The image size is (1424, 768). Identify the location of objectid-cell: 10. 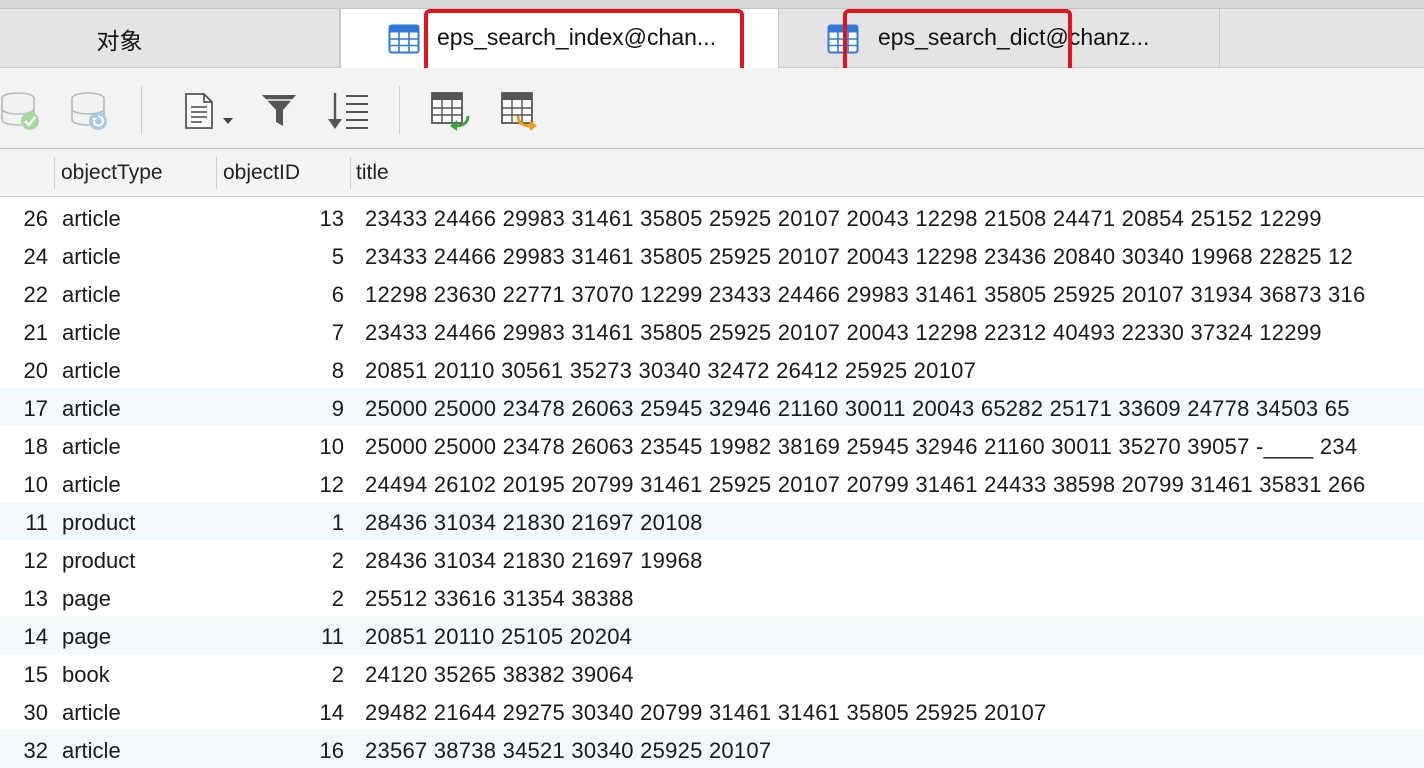
(287, 445).